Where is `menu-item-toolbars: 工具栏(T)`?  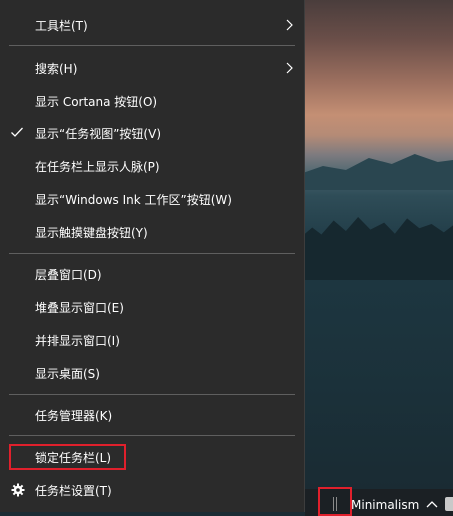 menu-item-toolbars: 工具栏(T) is located at coordinates (152, 25).